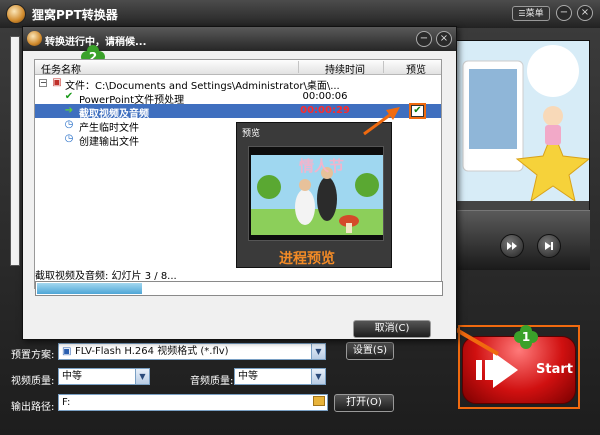  Describe the element at coordinates (104, 376) in the screenshot. I see `video-quality-select: 中等 ▼` at that location.